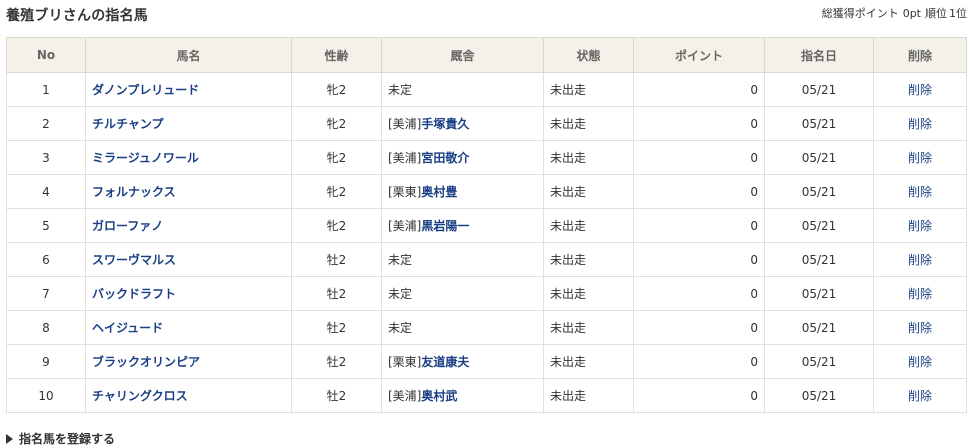  I want to click on horse-name-cell: ダノンプレリュード, so click(188, 89).